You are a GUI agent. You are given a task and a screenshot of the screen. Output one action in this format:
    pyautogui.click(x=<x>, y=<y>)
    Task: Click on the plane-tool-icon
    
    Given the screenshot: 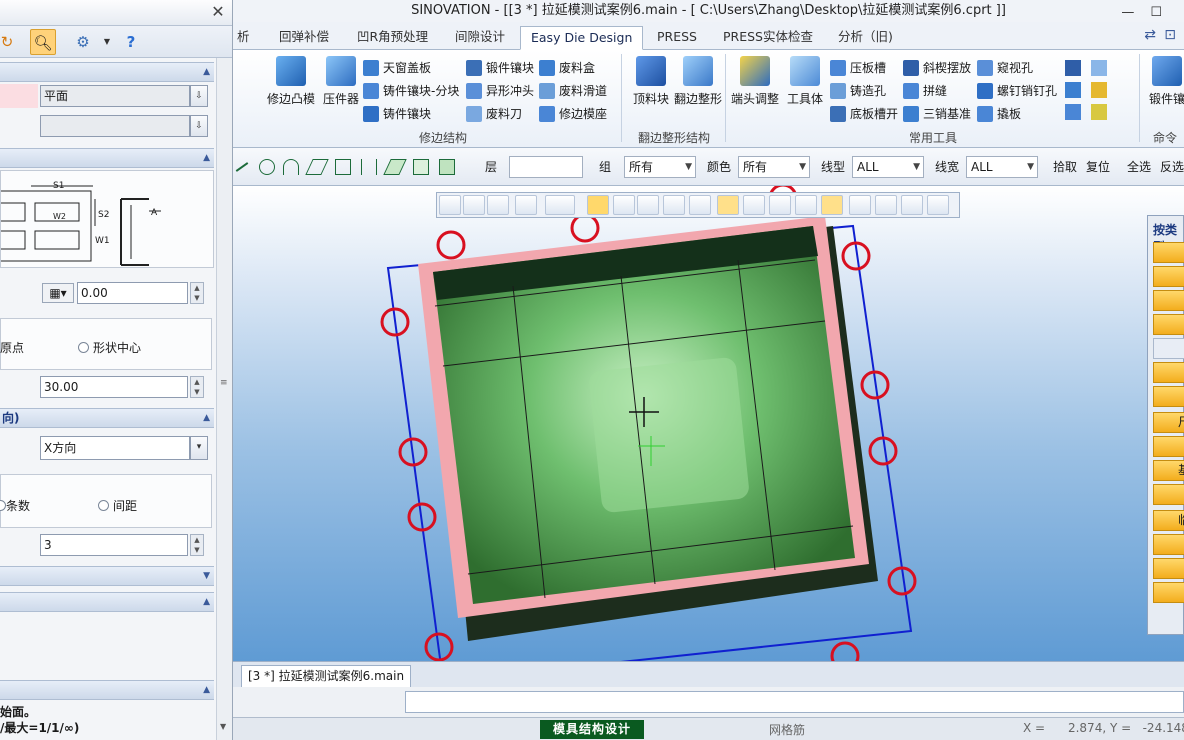 What is the action you would take?
    pyautogui.click(x=395, y=167)
    